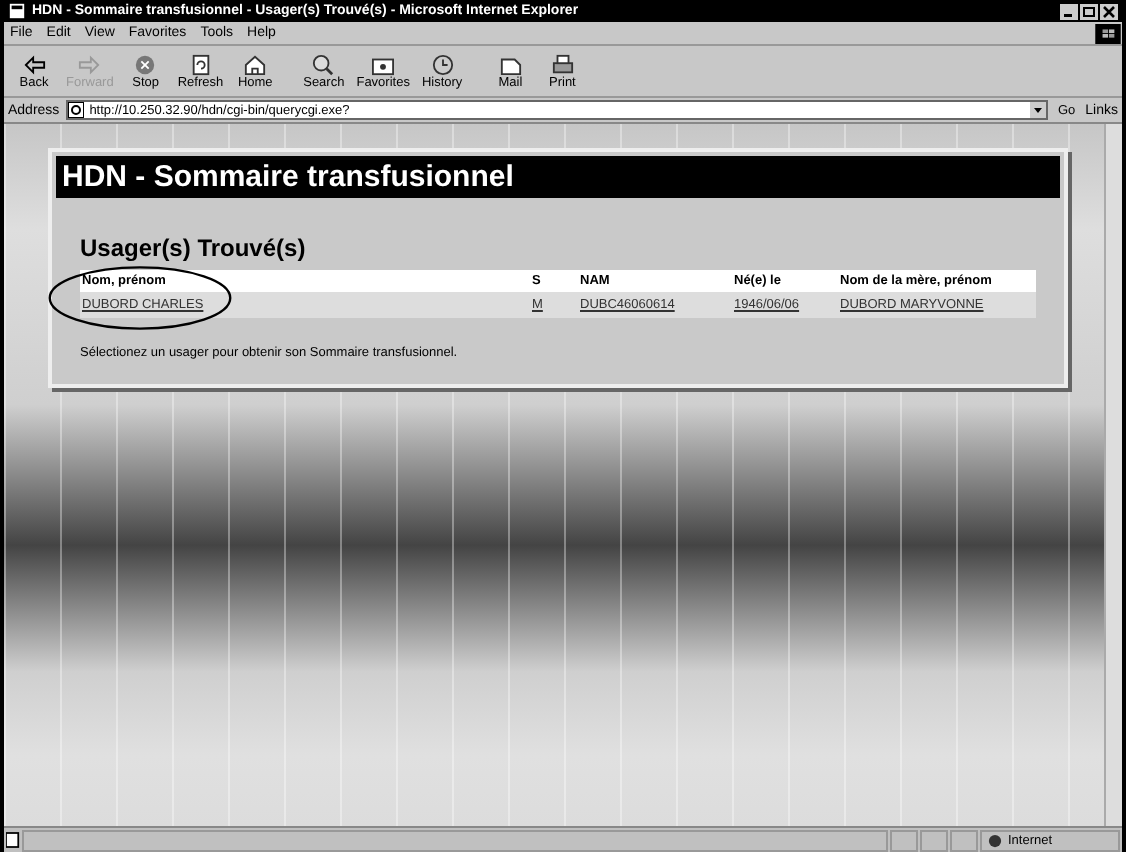  I want to click on favorites-icon, so click(383, 64).